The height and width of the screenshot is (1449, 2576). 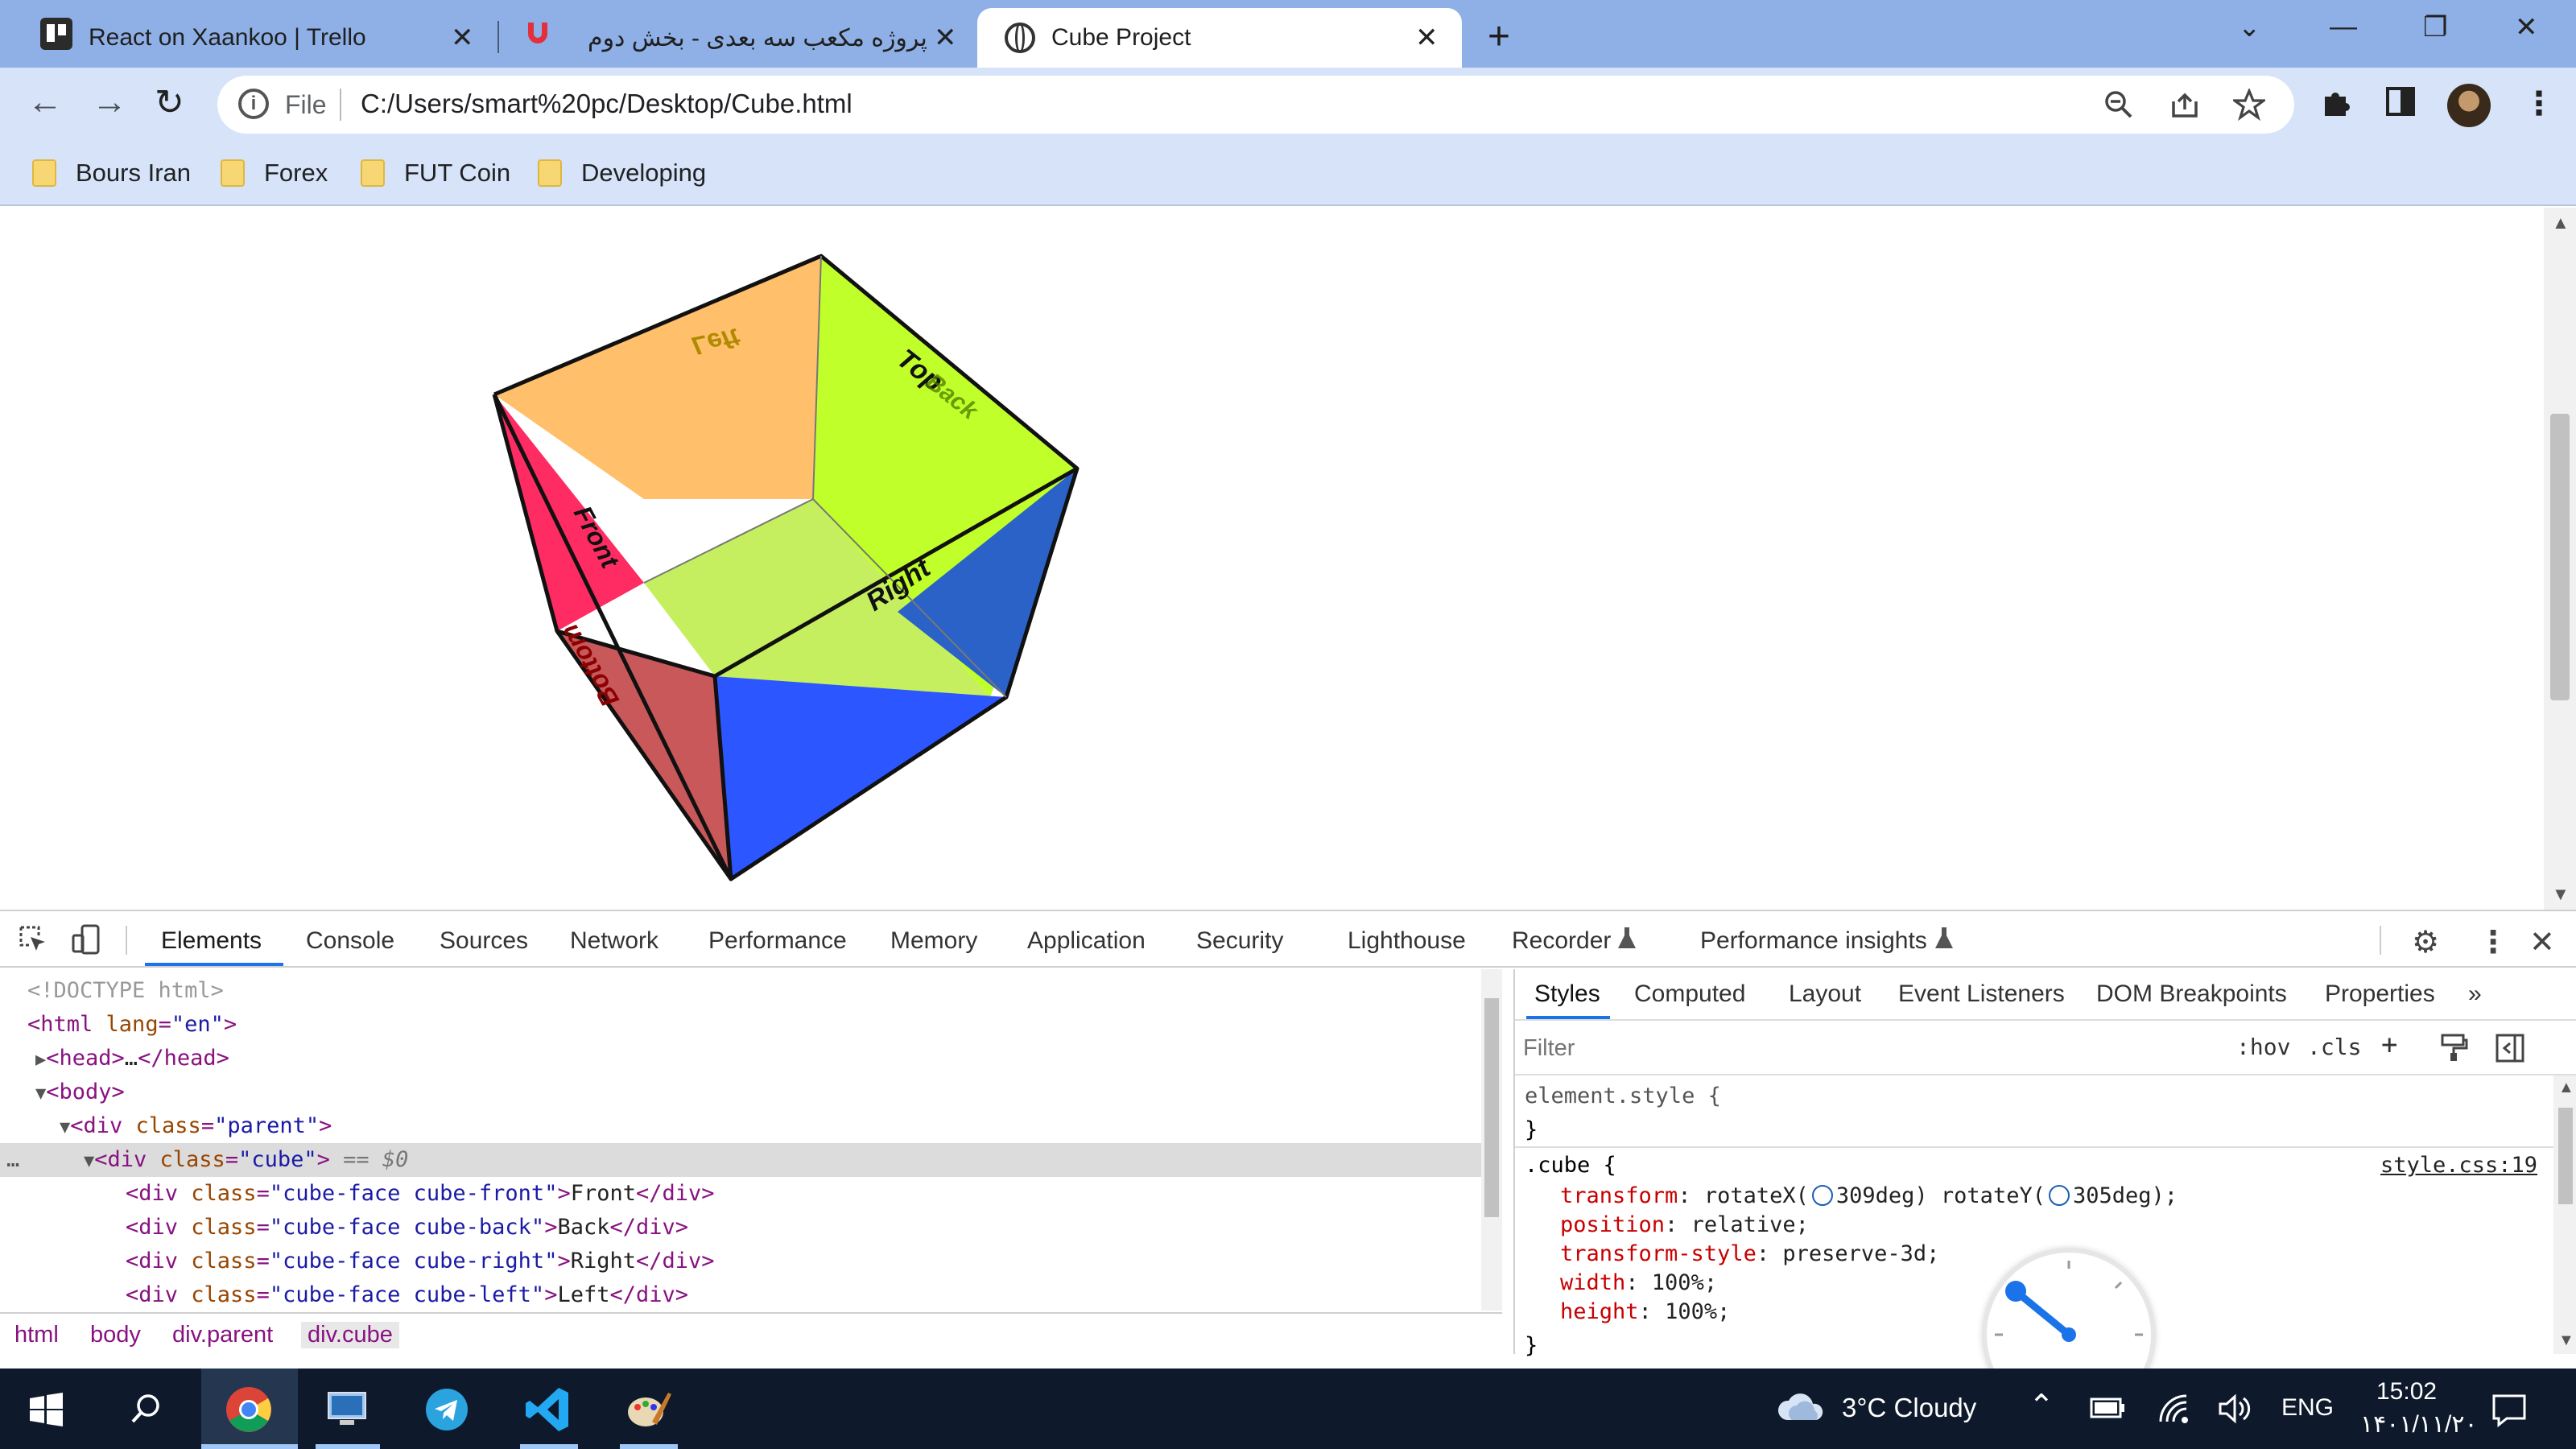 I want to click on more-options-icon: ⋮, so click(x=2493, y=942).